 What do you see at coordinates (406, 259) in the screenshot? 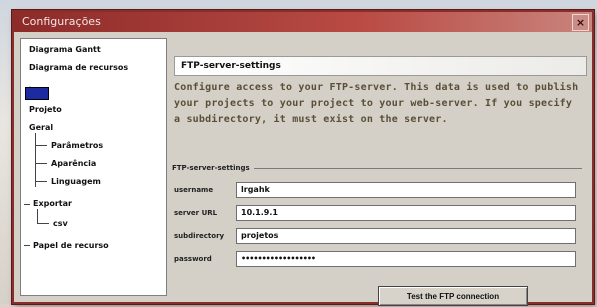
I see `password-field: ••••••••••••••••••` at bounding box center [406, 259].